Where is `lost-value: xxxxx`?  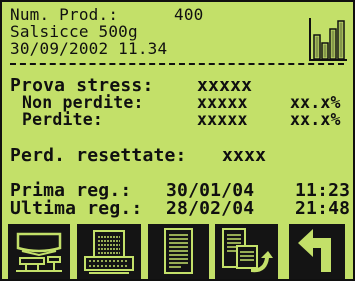 lost-value: xxxxx is located at coordinates (222, 119).